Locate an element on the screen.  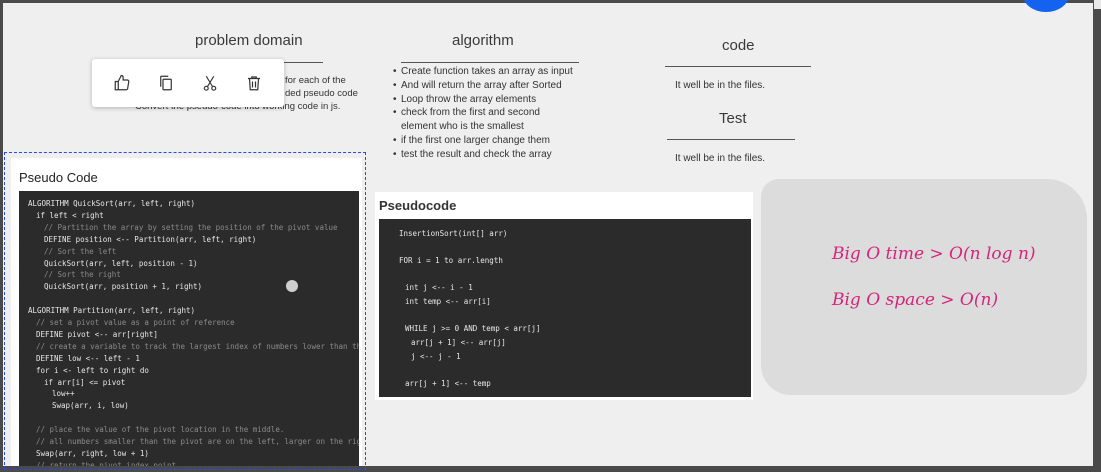
code-line: j <-- j - 1 is located at coordinates (436, 356).